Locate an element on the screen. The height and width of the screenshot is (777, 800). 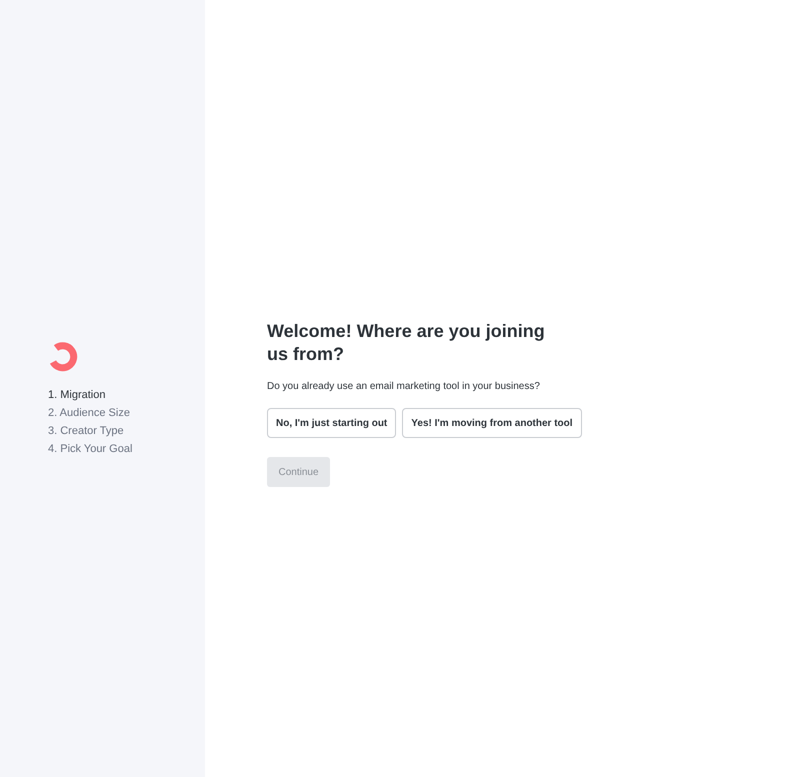
page-title: Welcome! Where are you joining us from? is located at coordinates (406, 343).